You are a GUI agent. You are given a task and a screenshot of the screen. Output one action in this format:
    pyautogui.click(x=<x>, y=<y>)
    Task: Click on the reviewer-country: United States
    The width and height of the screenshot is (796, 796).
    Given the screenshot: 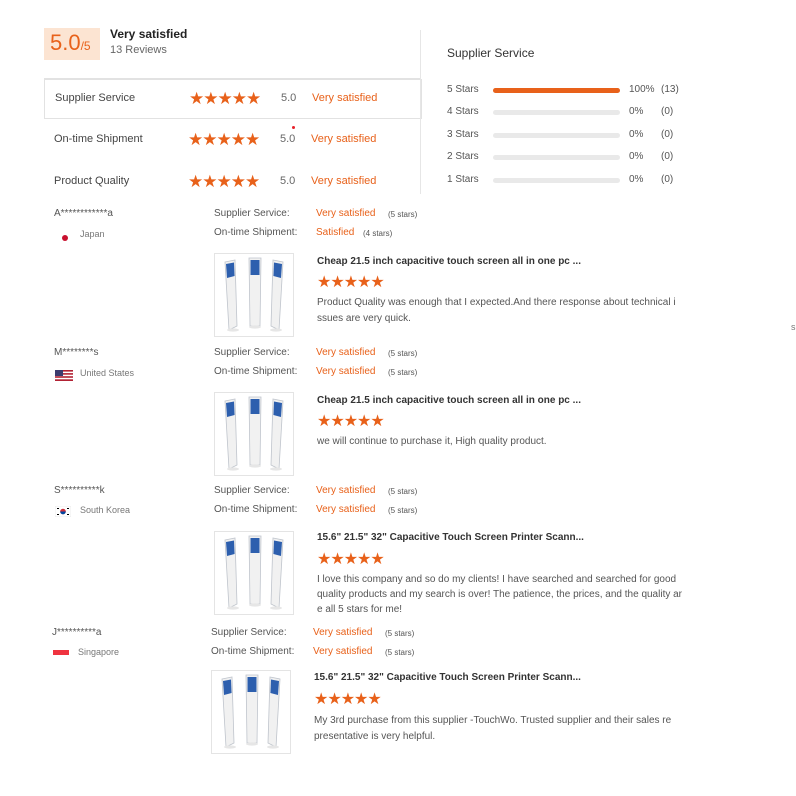 What is the action you would take?
    pyautogui.click(x=107, y=373)
    